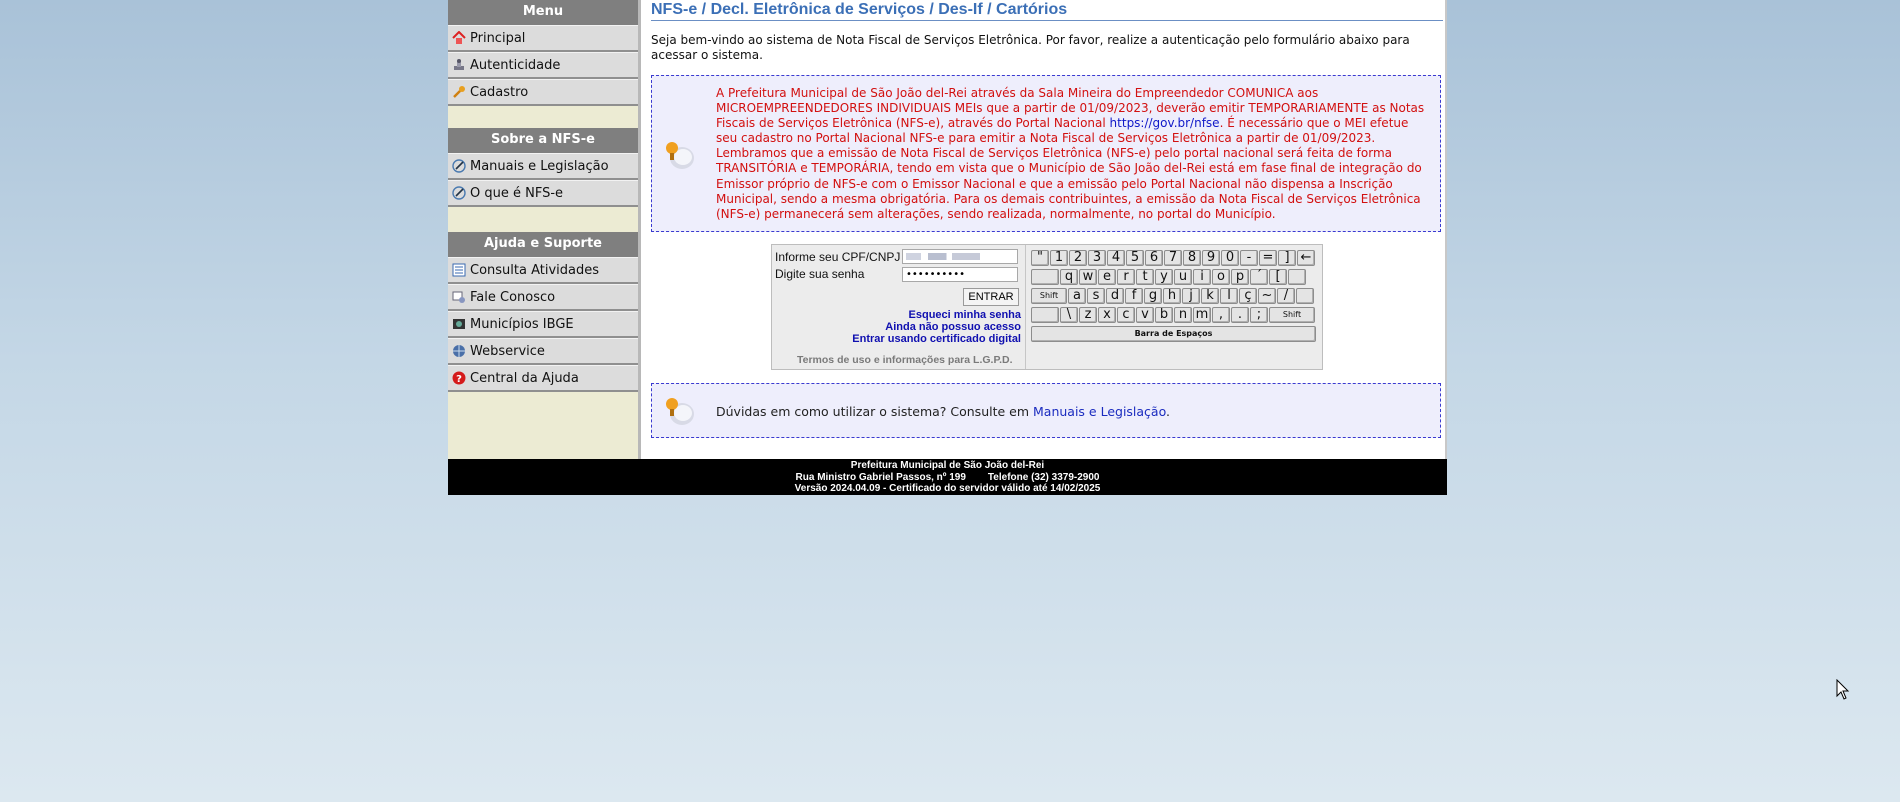  What do you see at coordinates (1040, 258) in the screenshot?
I see `keyboard-key: "` at bounding box center [1040, 258].